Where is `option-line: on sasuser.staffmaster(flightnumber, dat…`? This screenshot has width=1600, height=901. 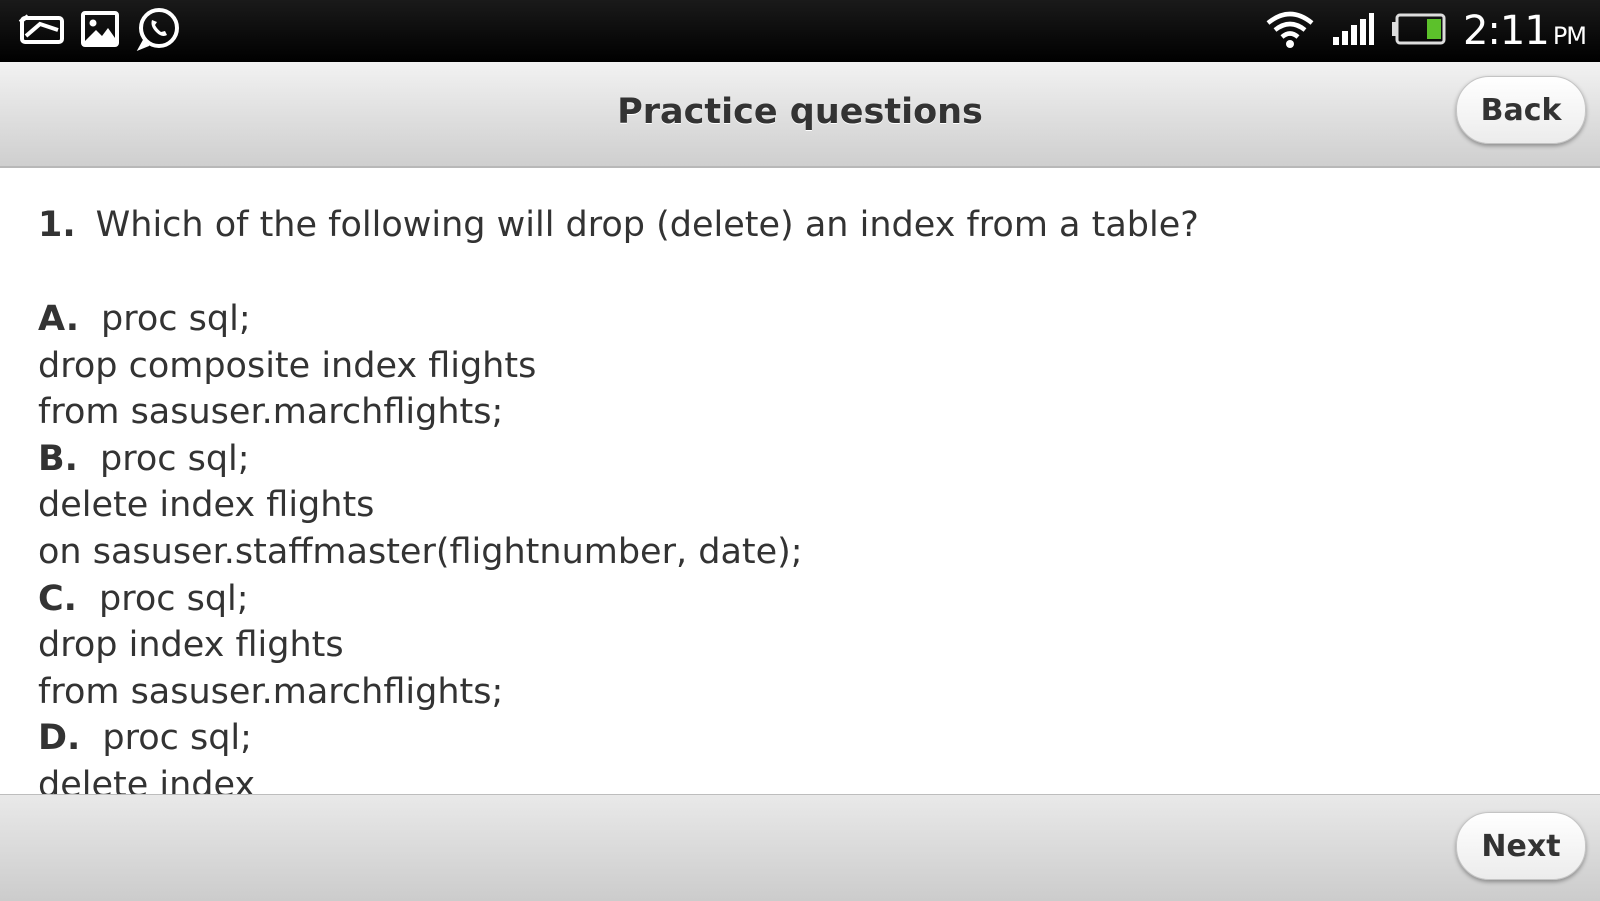 option-line: on sasuser.staffmaster(flightnumber, dat… is located at coordinates (420, 551).